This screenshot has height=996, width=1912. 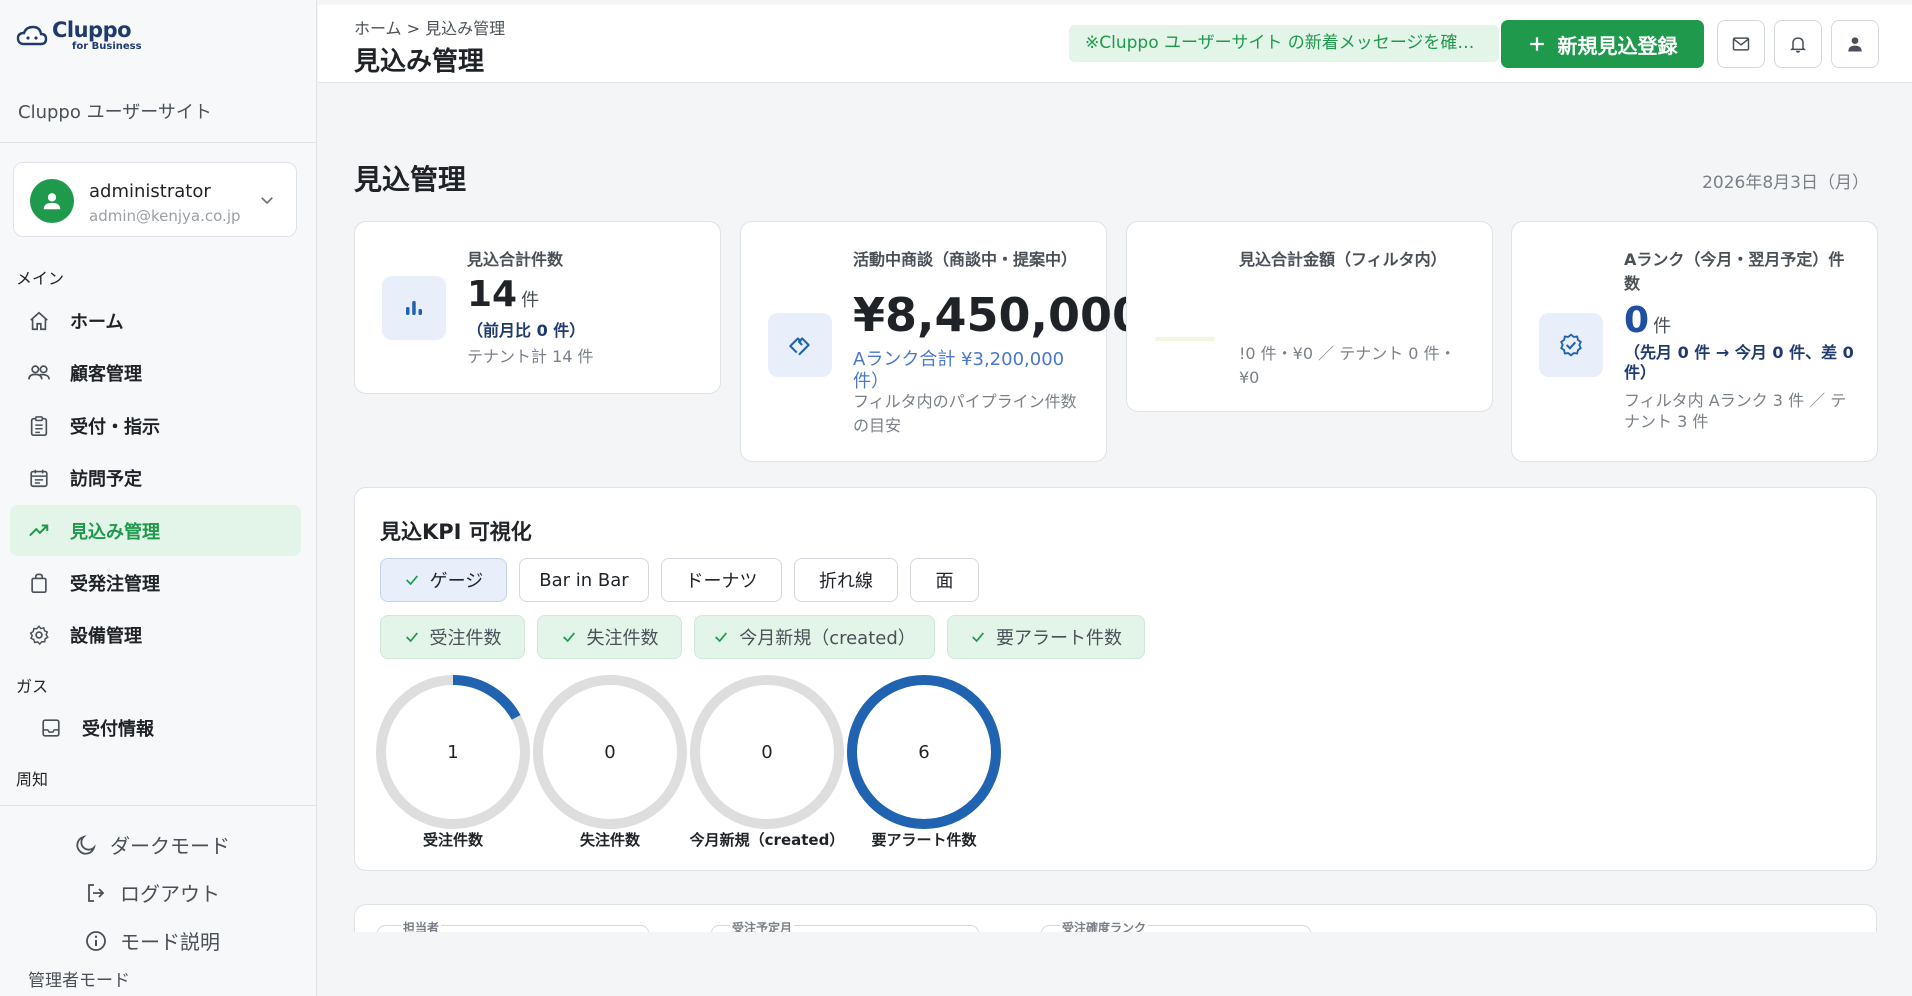 I want to click on kpi-value: ¥8,450,000, so click(x=999, y=315).